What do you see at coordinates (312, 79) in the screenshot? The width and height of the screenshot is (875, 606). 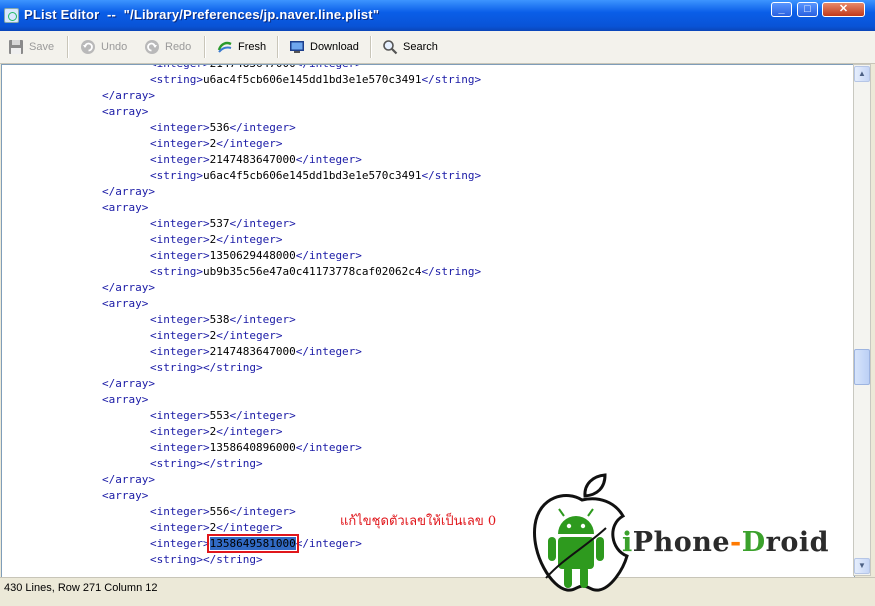 I see `plist-value: u6ac4f5cb606e145dd1bd3e1e570c3491` at bounding box center [312, 79].